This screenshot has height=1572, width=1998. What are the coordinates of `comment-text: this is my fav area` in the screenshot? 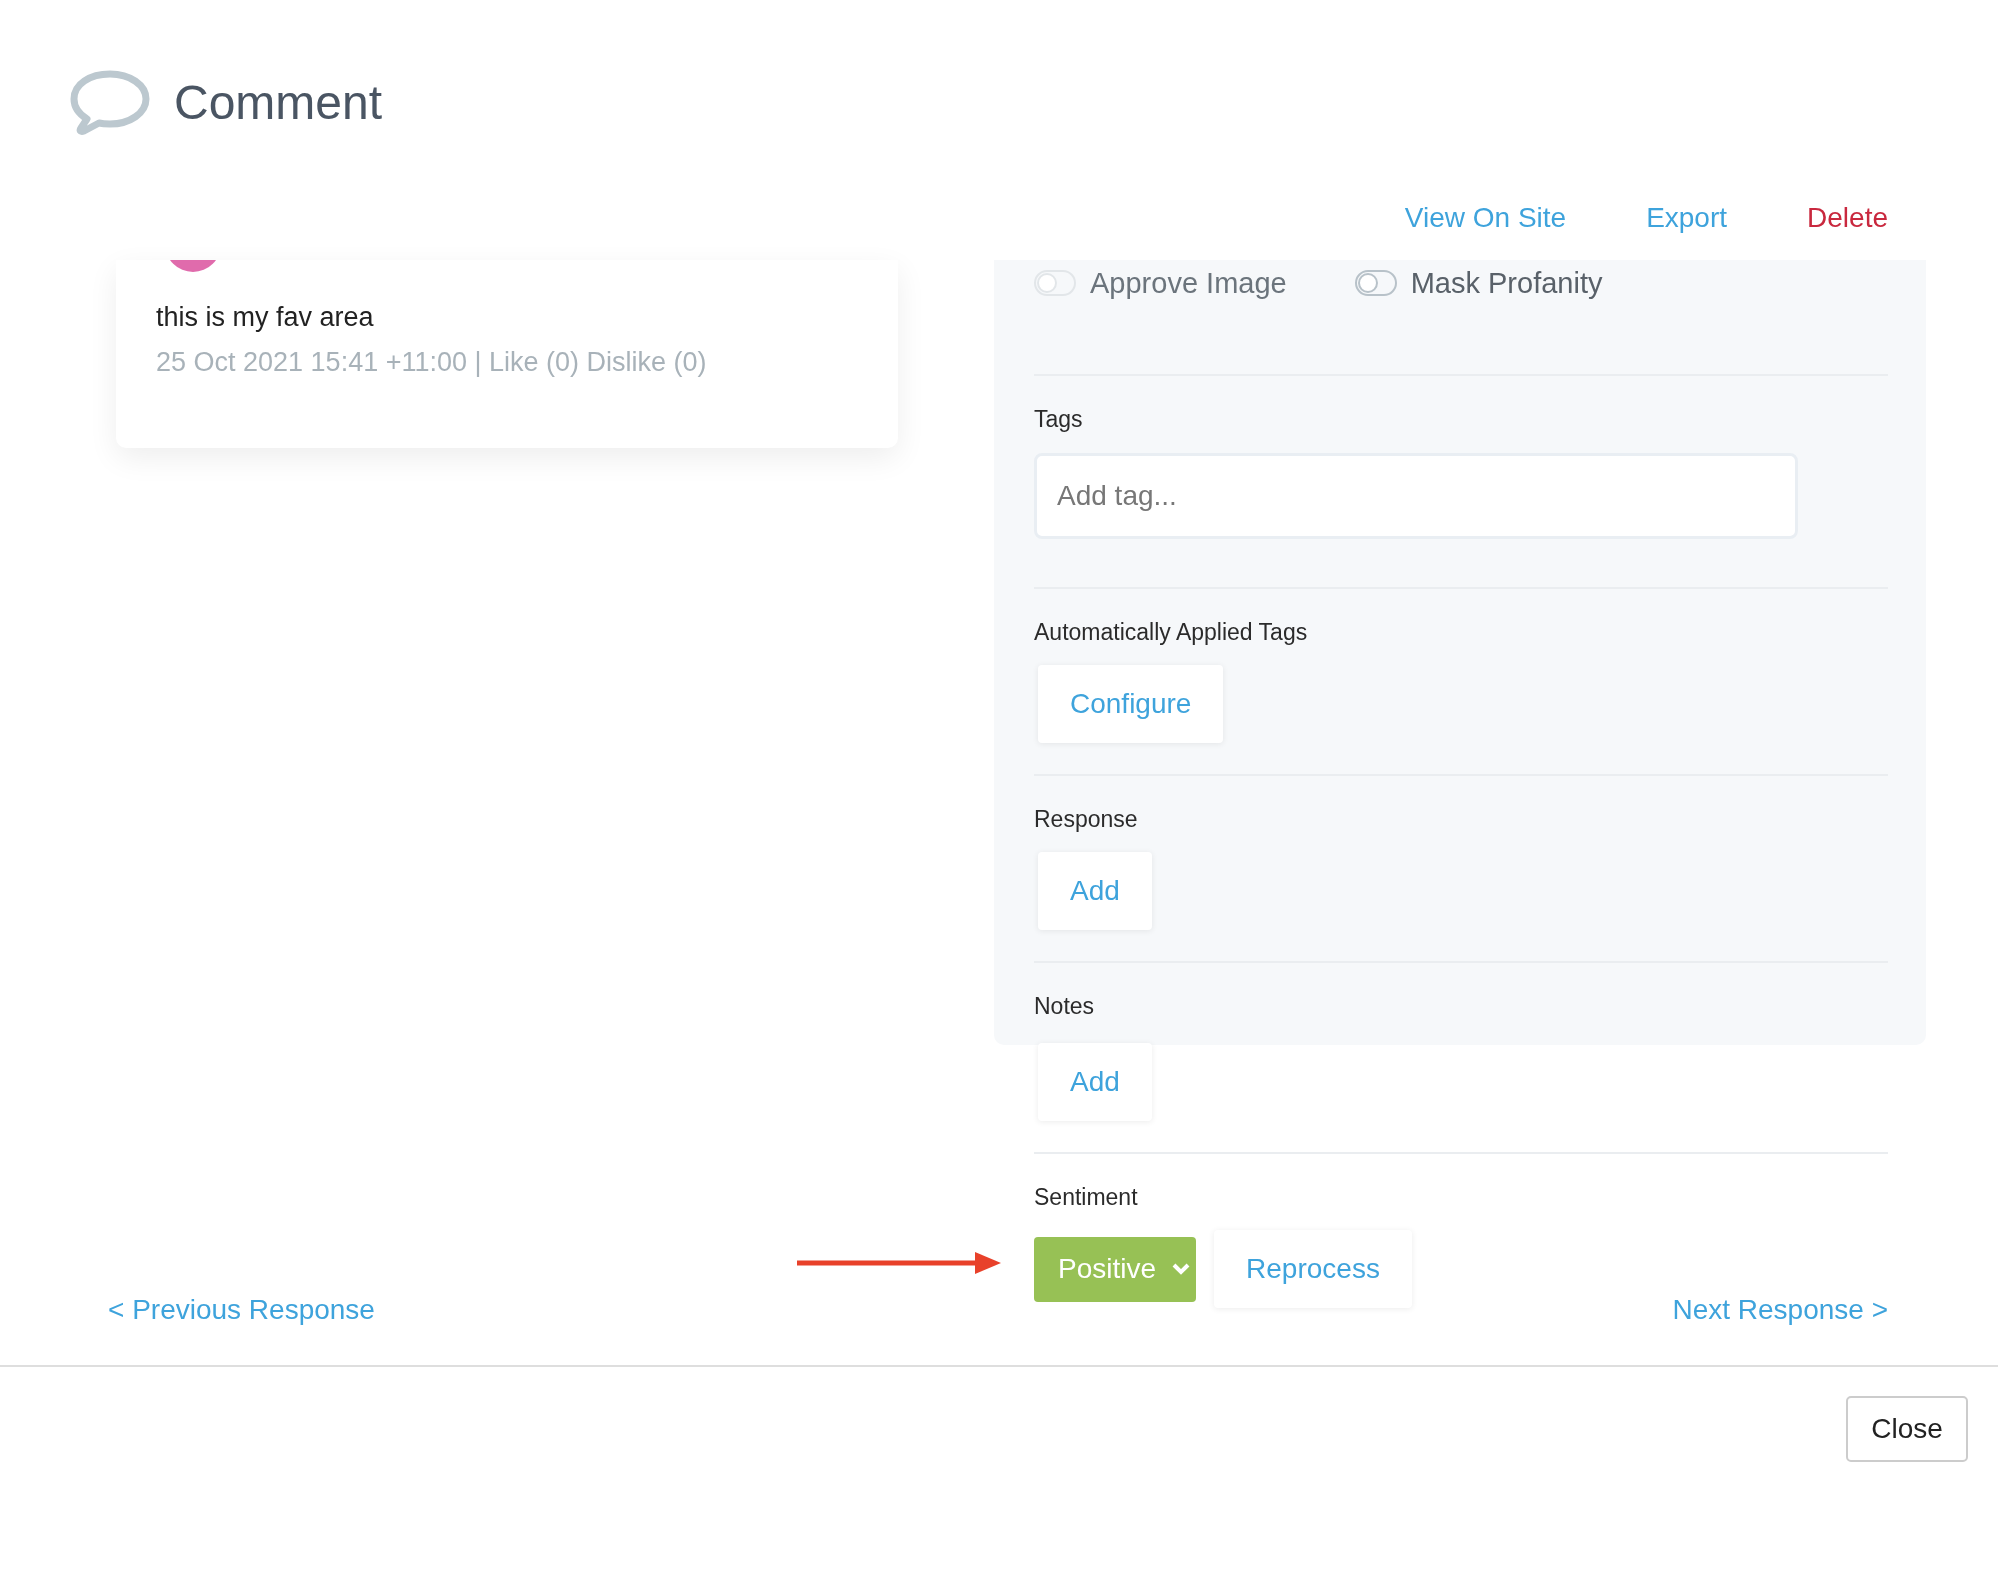 It's located at (265, 317).